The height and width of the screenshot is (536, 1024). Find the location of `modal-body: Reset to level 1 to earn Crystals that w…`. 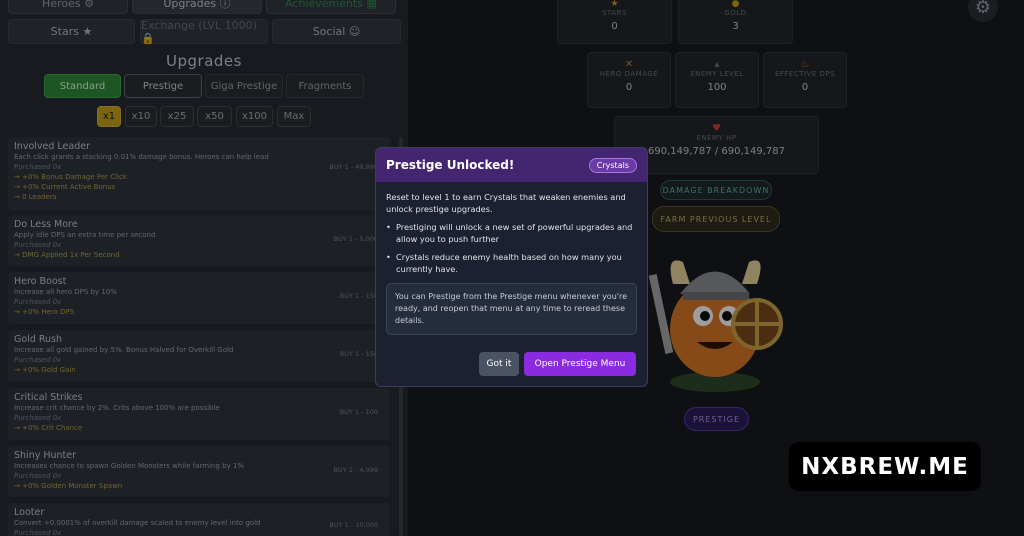

modal-body: Reset to level 1 to earn Crystals that w… is located at coordinates (511, 263).